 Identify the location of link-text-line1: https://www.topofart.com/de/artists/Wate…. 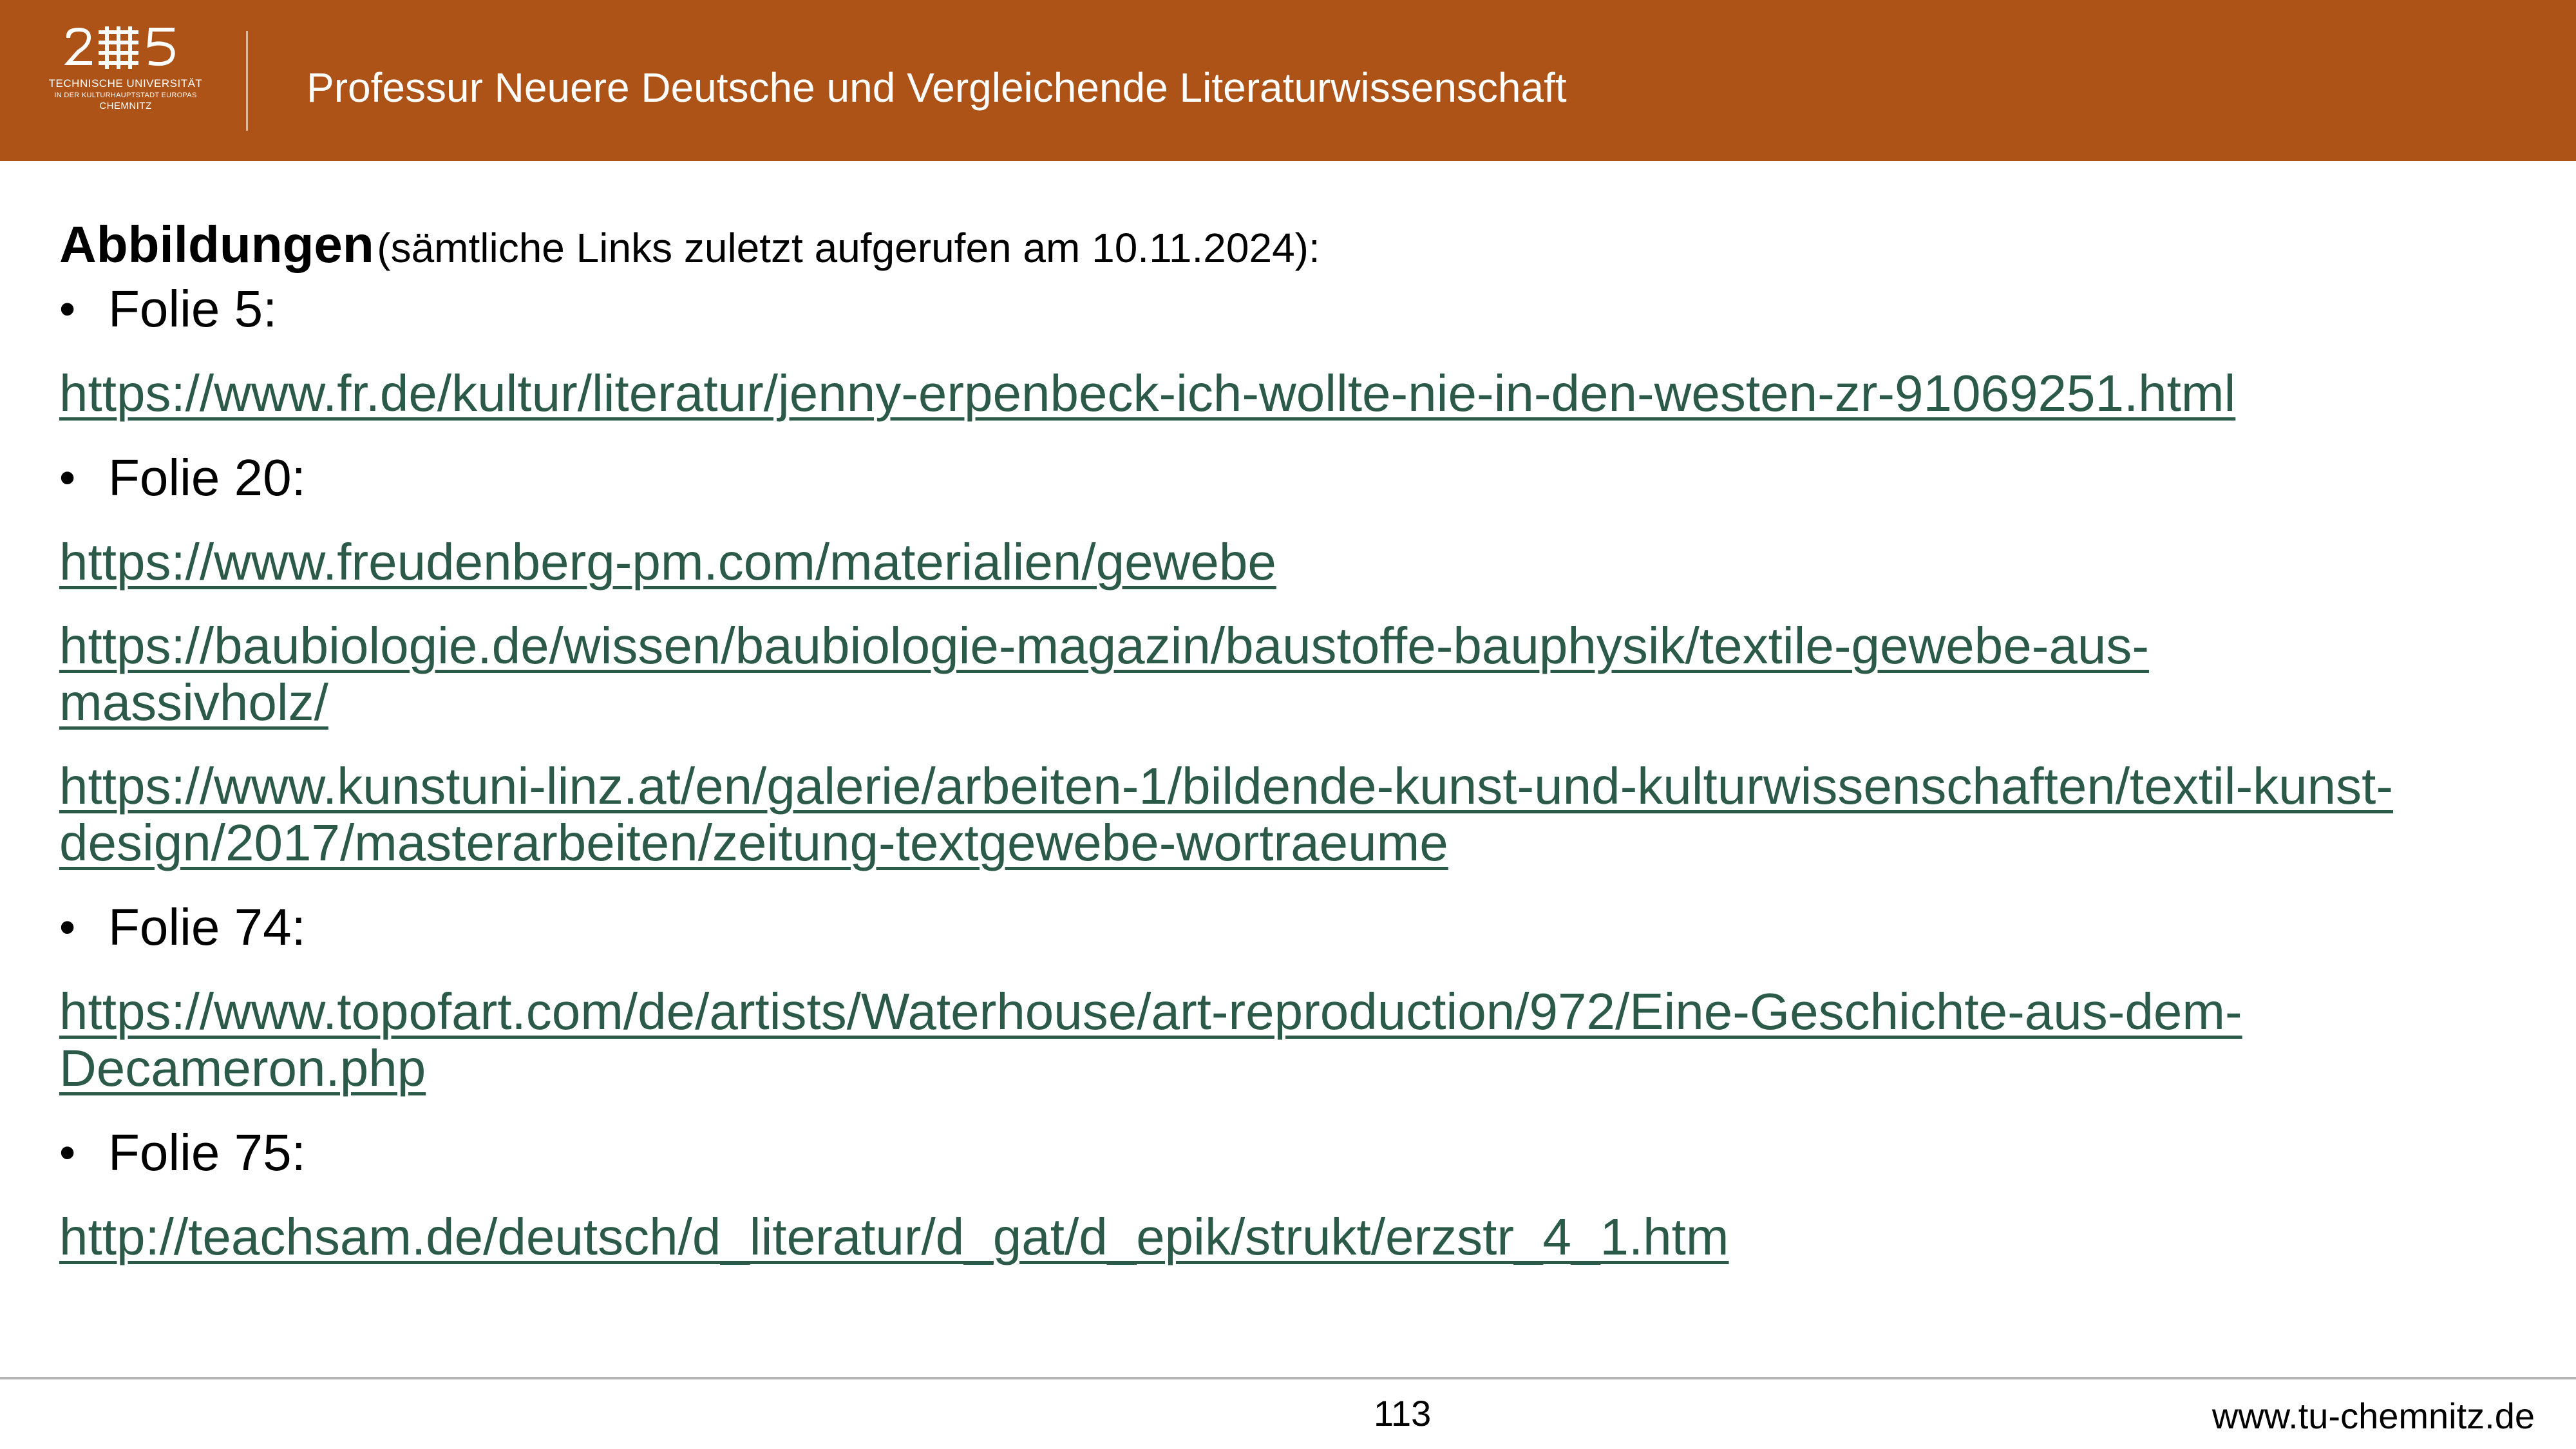
(1150, 1011).